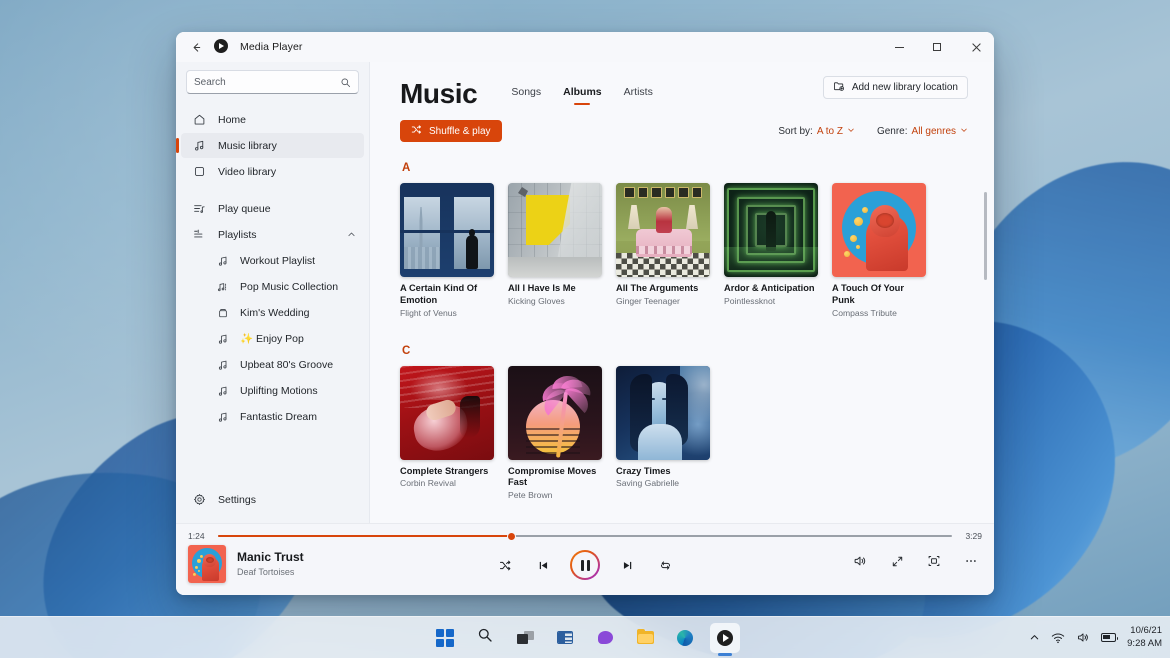 The width and height of the screenshot is (1170, 658). I want to click on album-title: All The Arguments, so click(657, 288).